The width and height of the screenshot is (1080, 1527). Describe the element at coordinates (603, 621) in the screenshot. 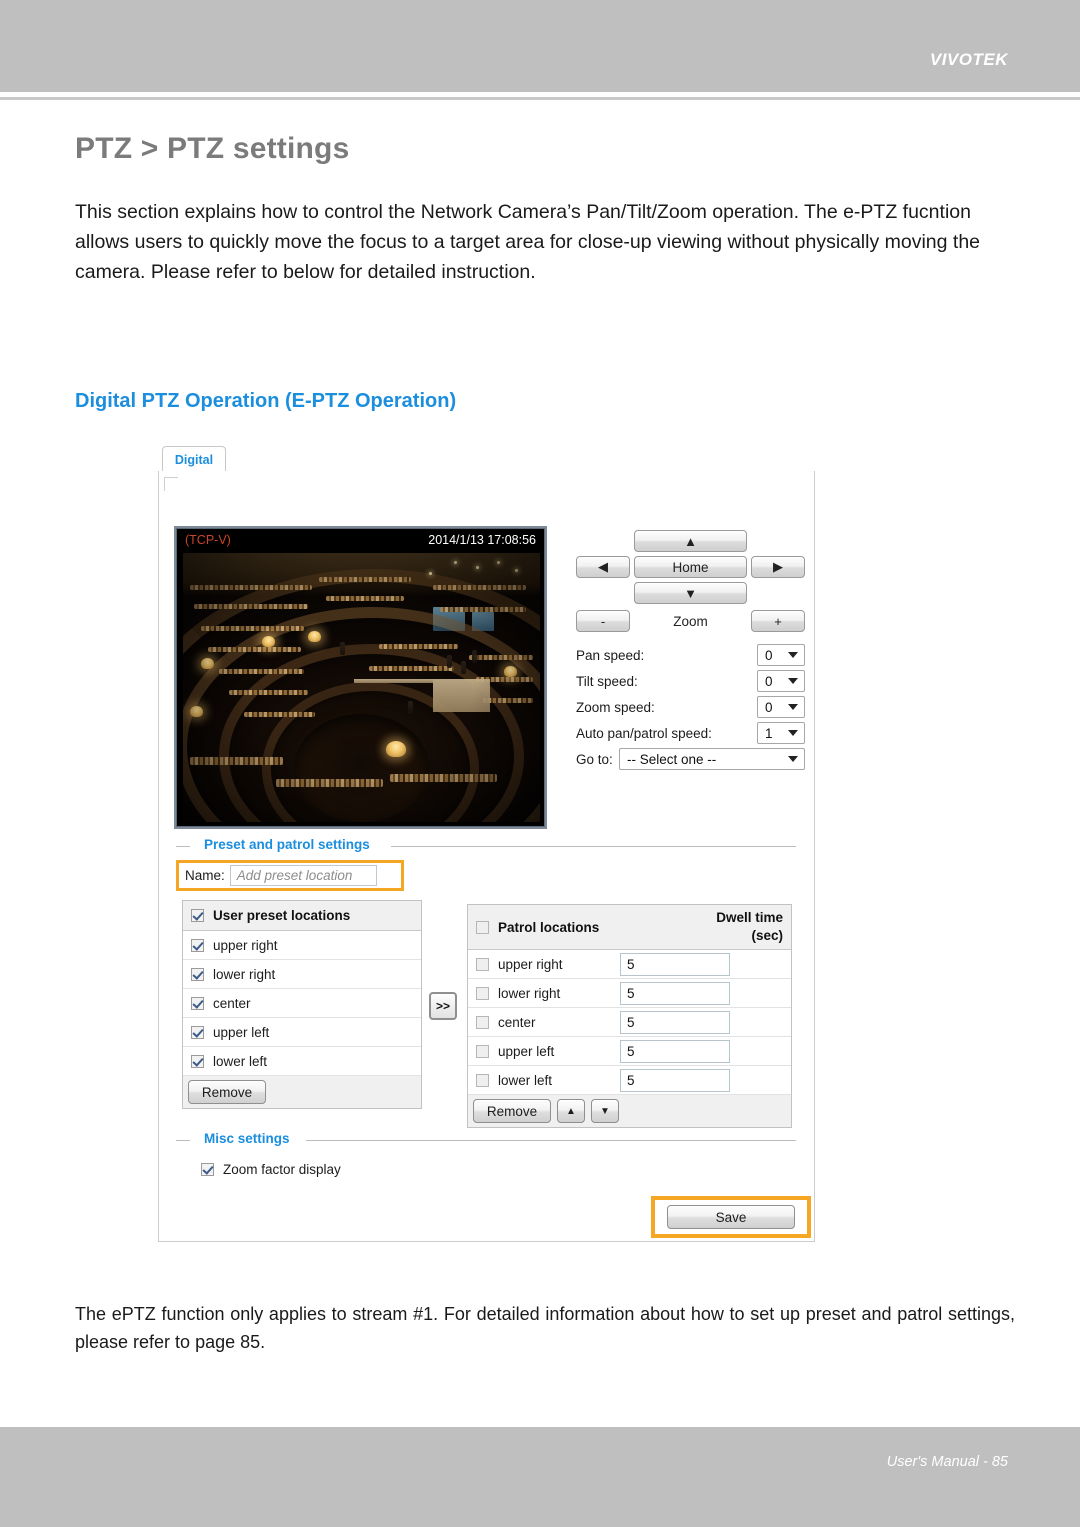

I see `zoom-out-button: -` at that location.